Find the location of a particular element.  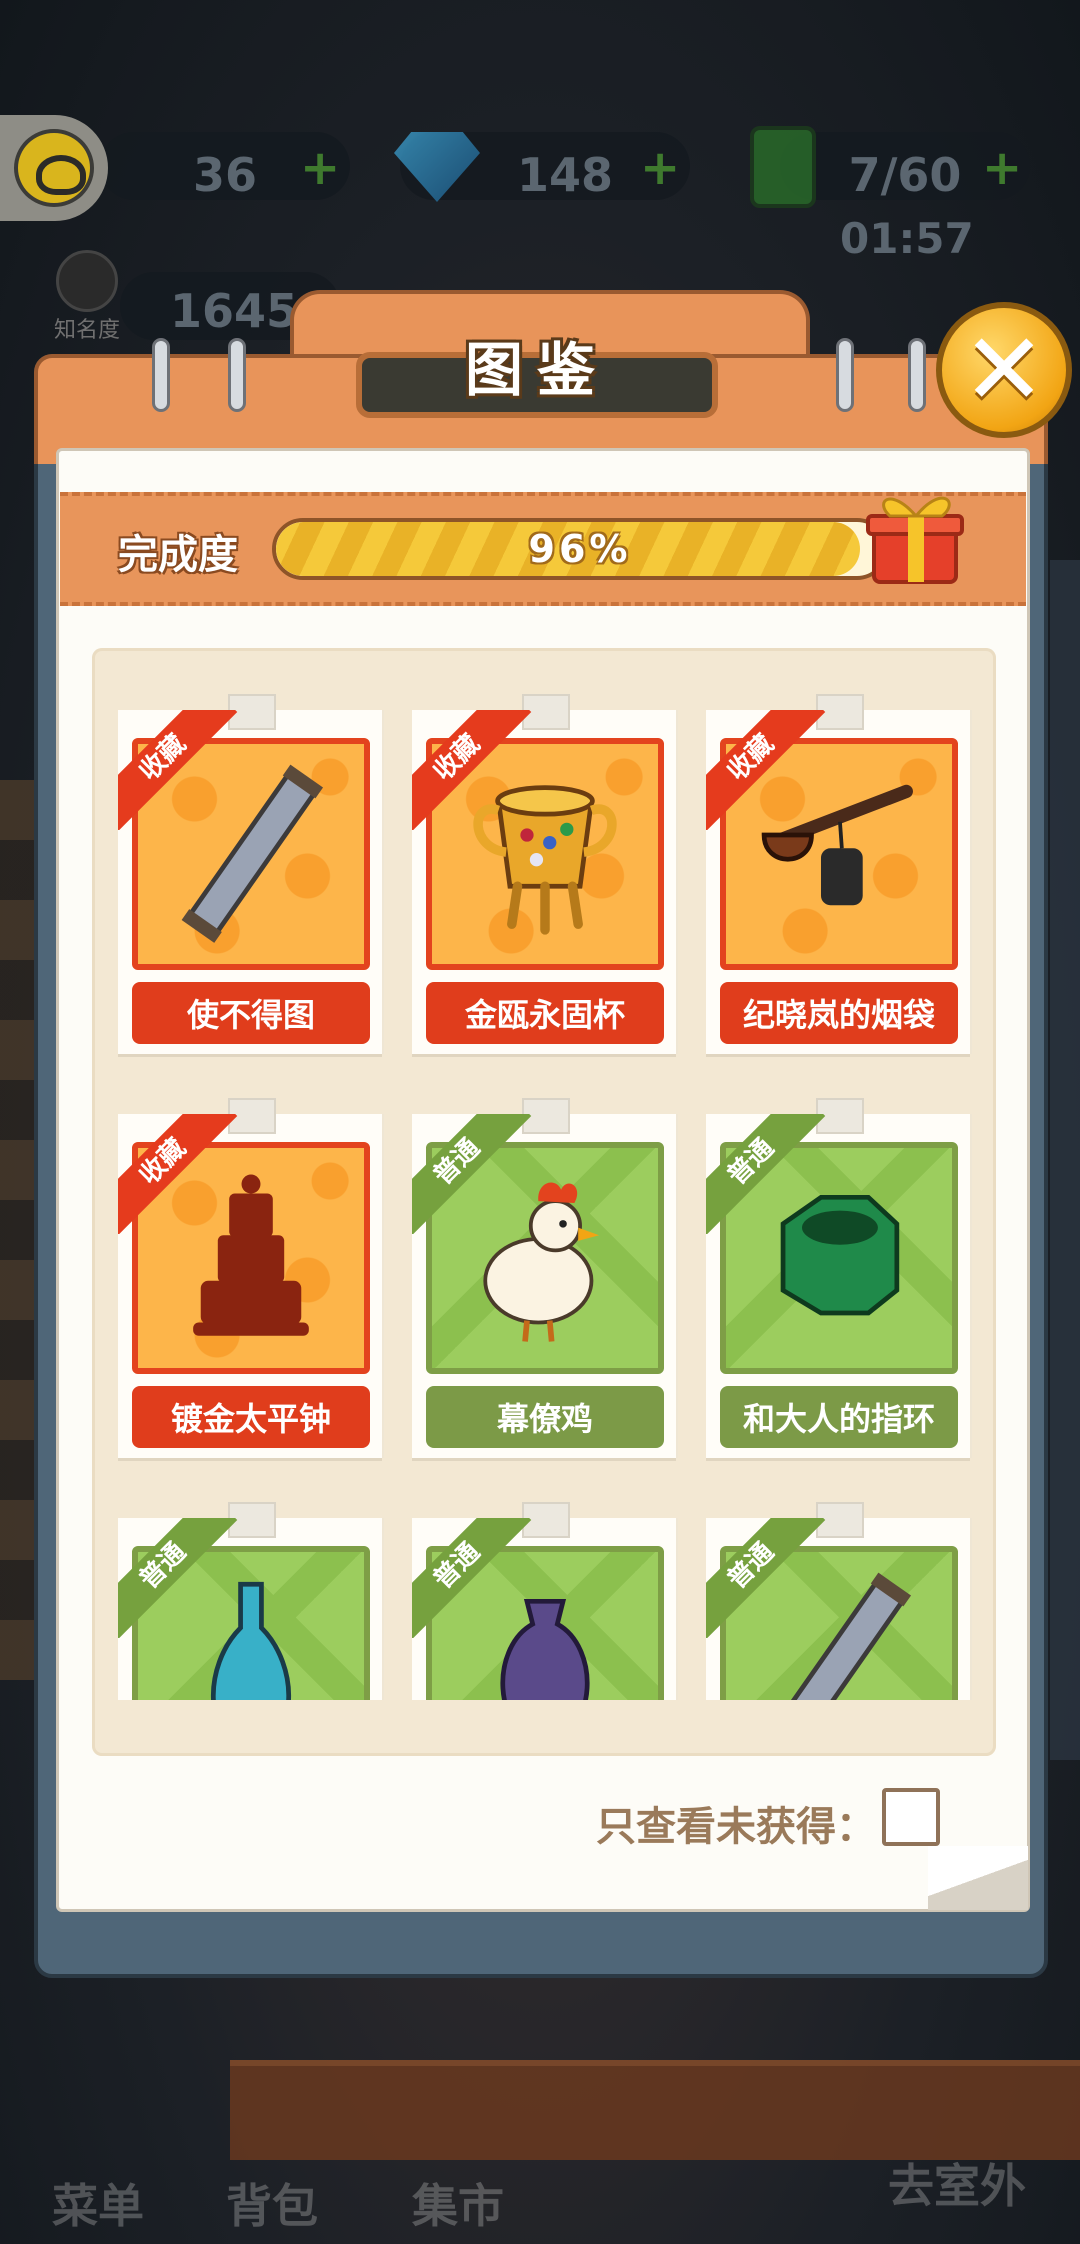

card-name: 镀金太平钟 is located at coordinates (251, 1417).